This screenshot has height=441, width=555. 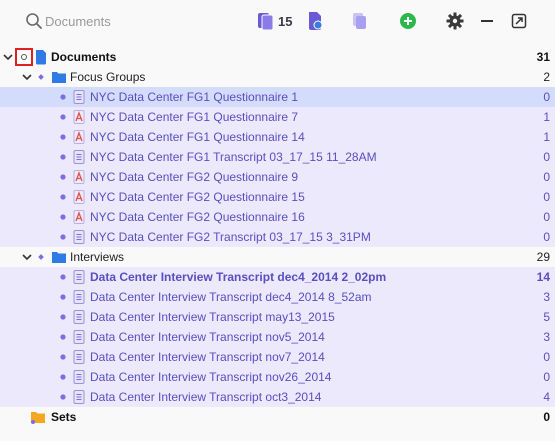 What do you see at coordinates (108, 77) in the screenshot?
I see `tree-label: Focus Groups` at bounding box center [108, 77].